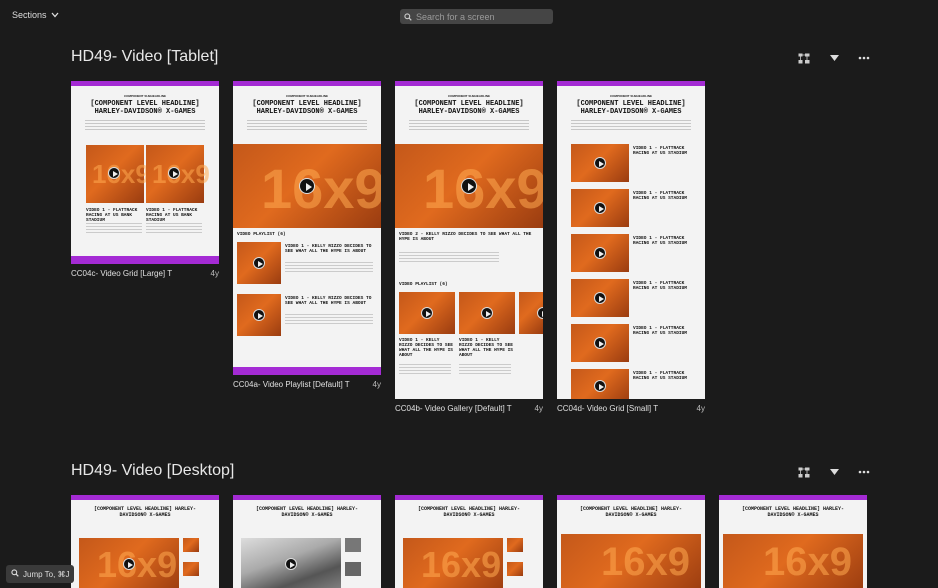  What do you see at coordinates (291, 384) in the screenshot?
I see `card-label: CC04a- Video Playlist [Default] T` at bounding box center [291, 384].